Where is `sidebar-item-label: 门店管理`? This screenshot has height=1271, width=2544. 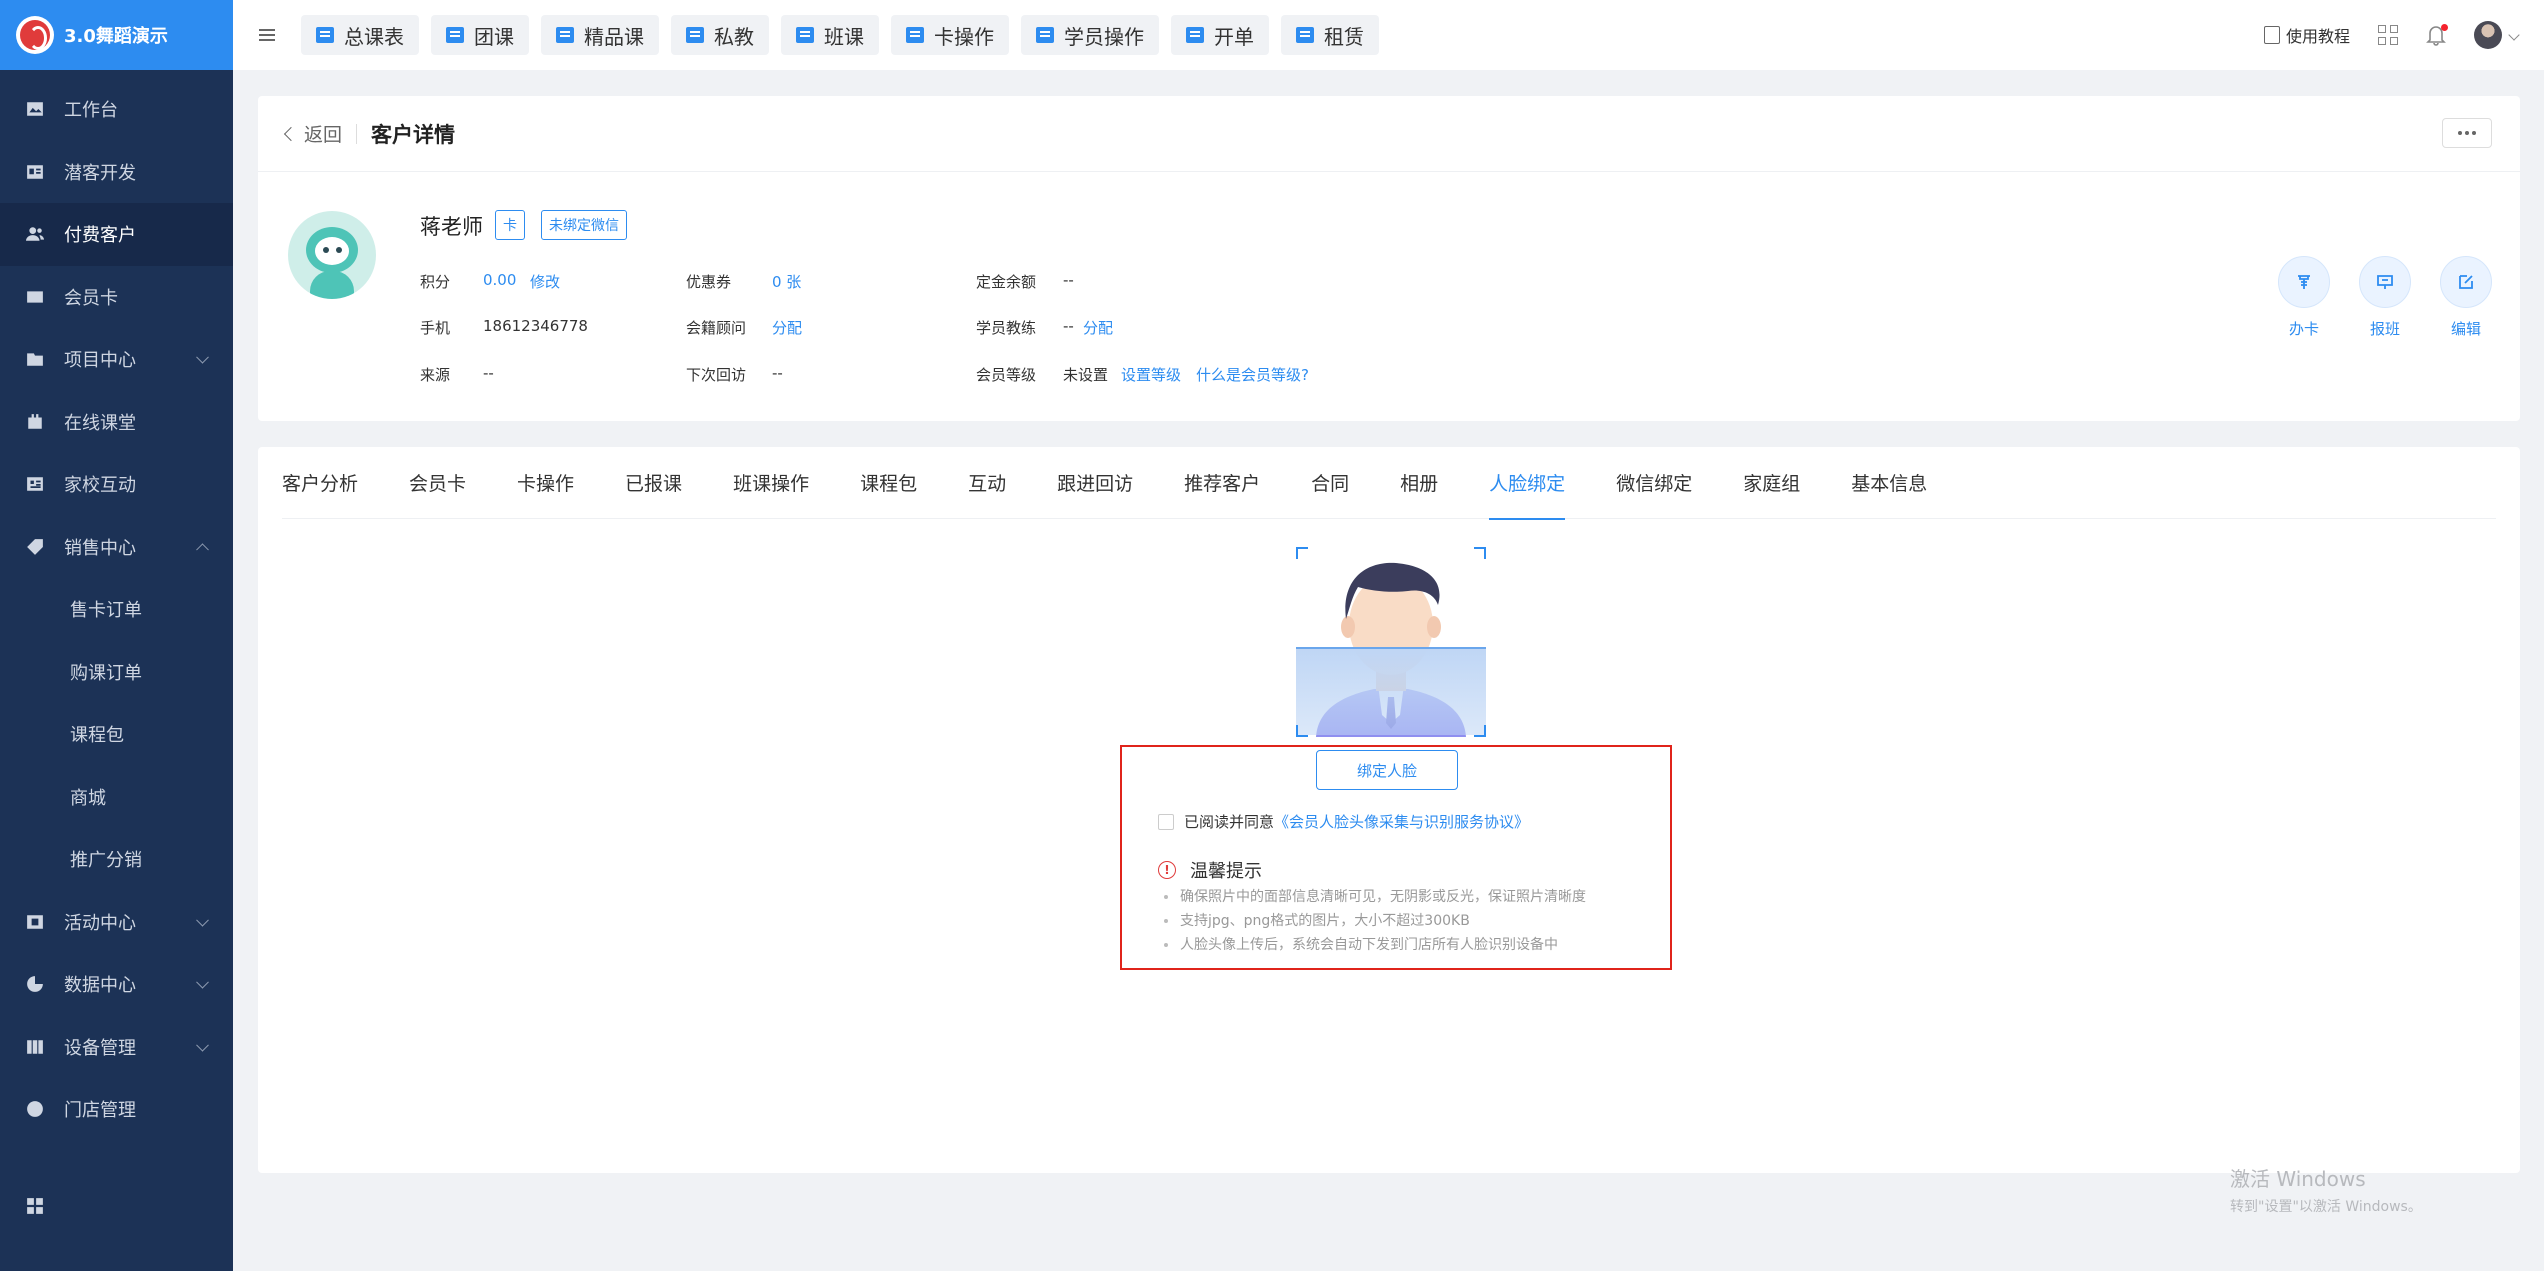
sidebar-item-label: 门店管理 is located at coordinates (100, 1111).